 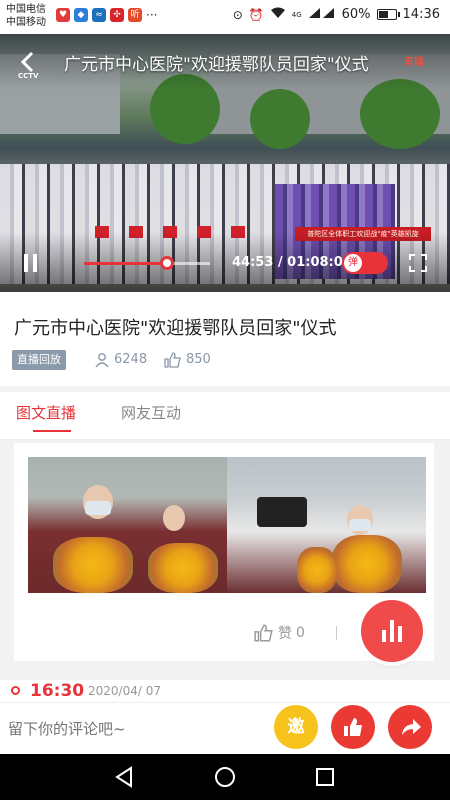 I want to click on triangle-back-icon, so click(x=123, y=777).